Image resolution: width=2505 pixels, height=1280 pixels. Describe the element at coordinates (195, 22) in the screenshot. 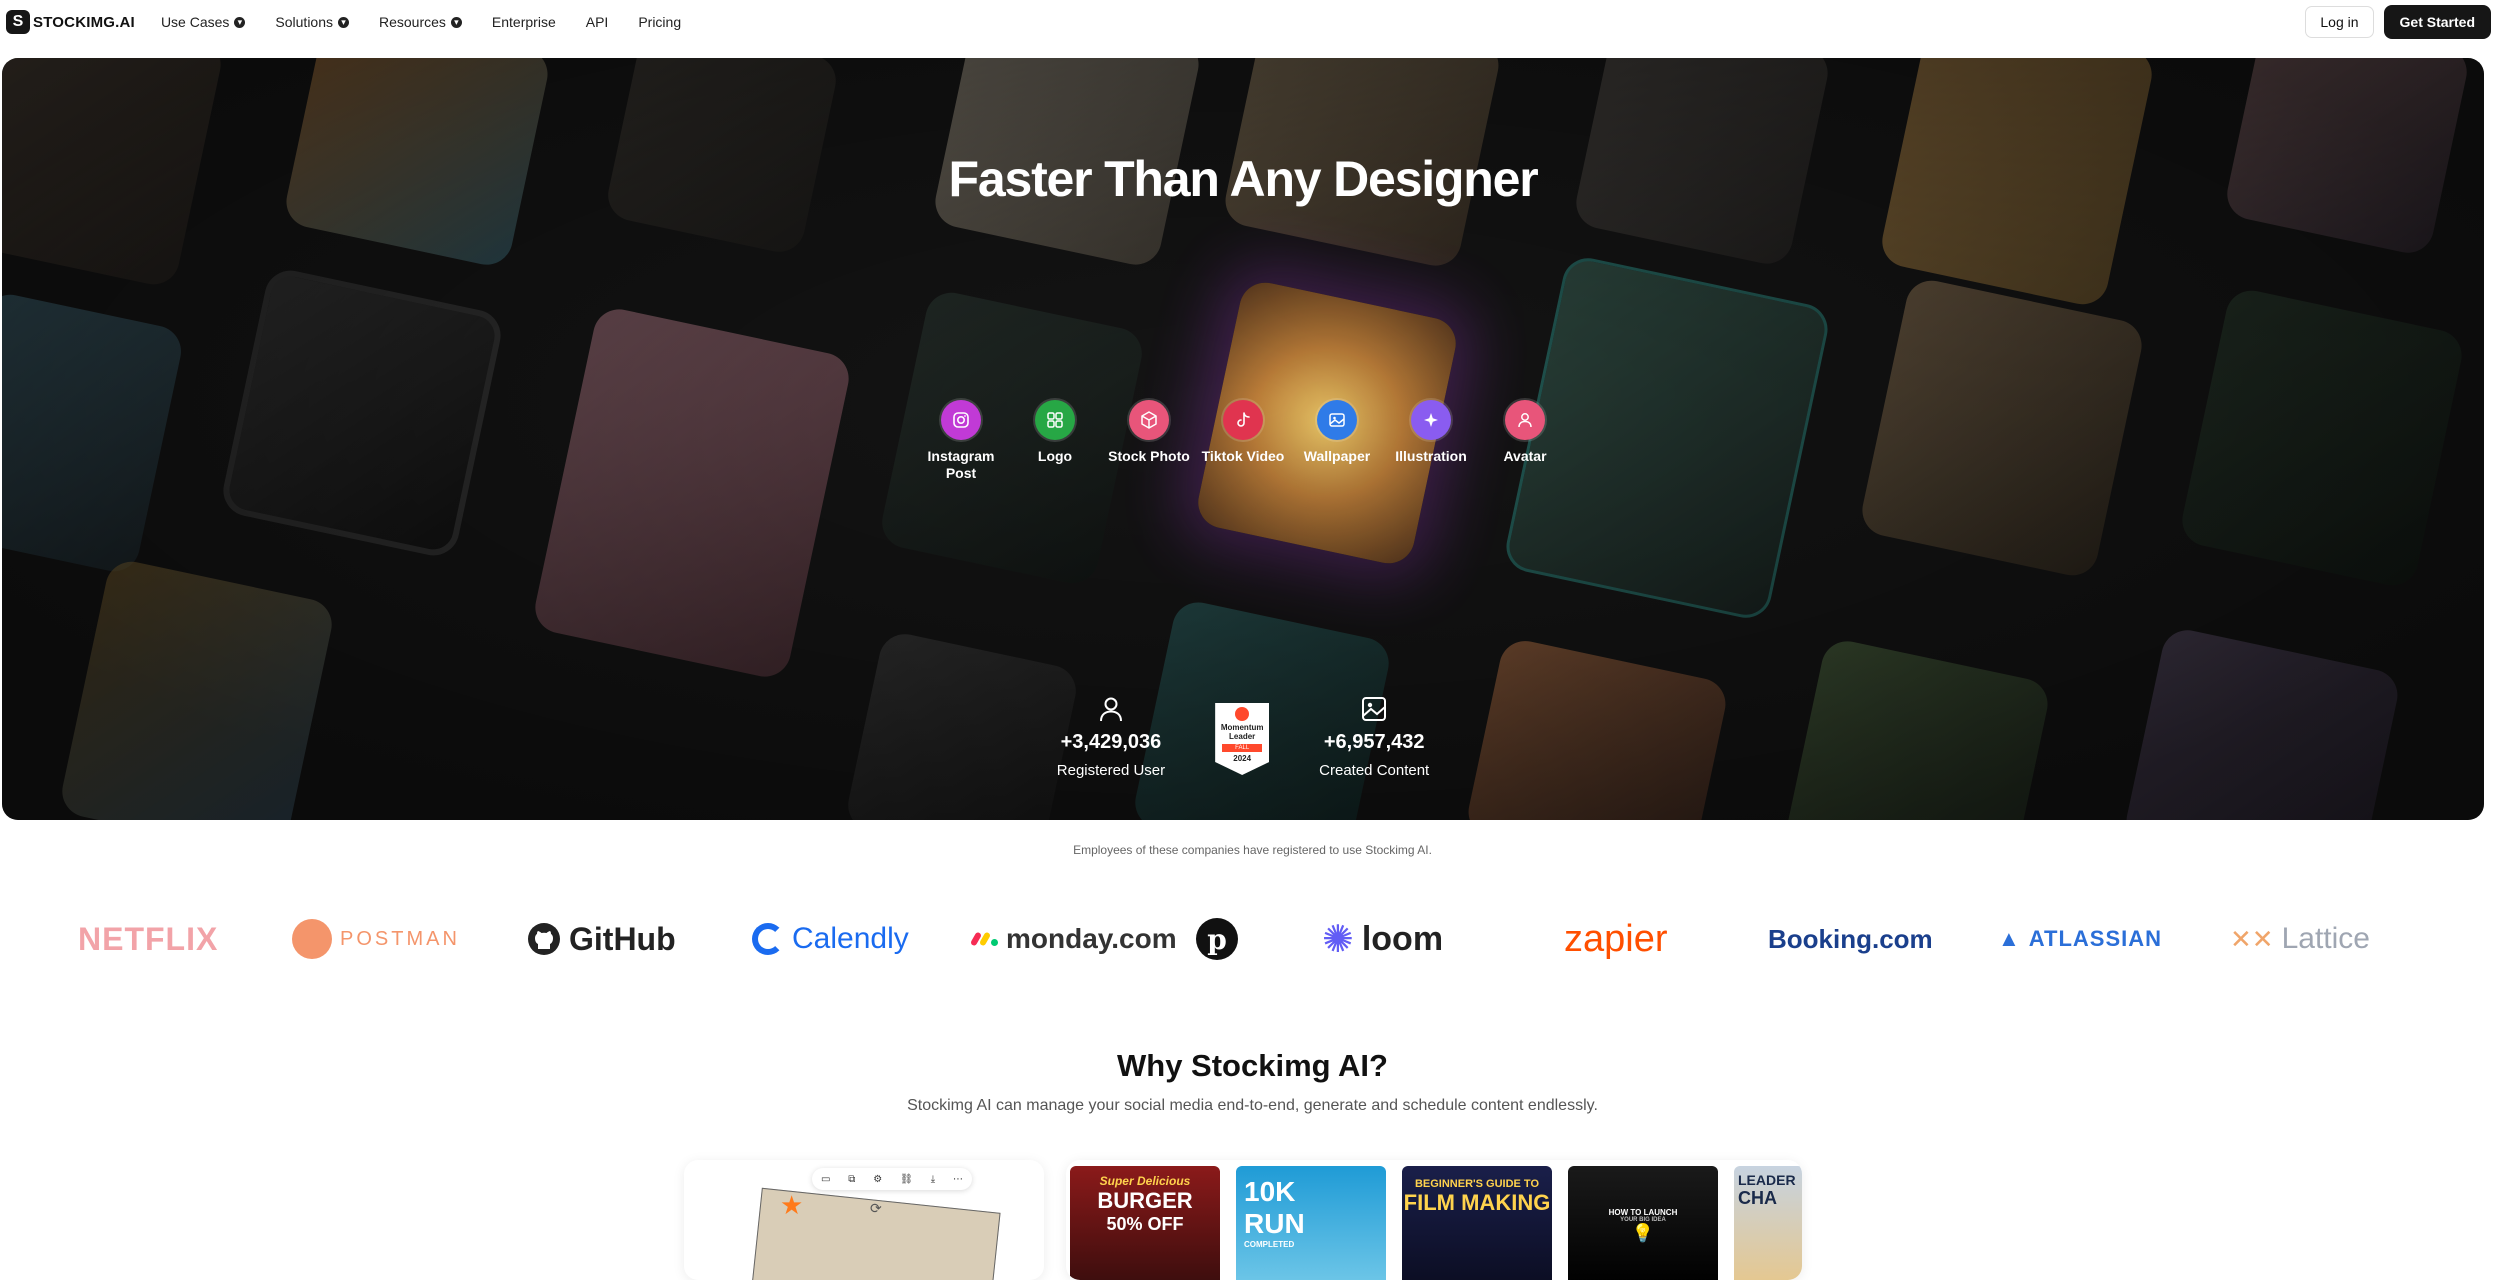

I see `nav-use-cases-label: Use Cases` at that location.